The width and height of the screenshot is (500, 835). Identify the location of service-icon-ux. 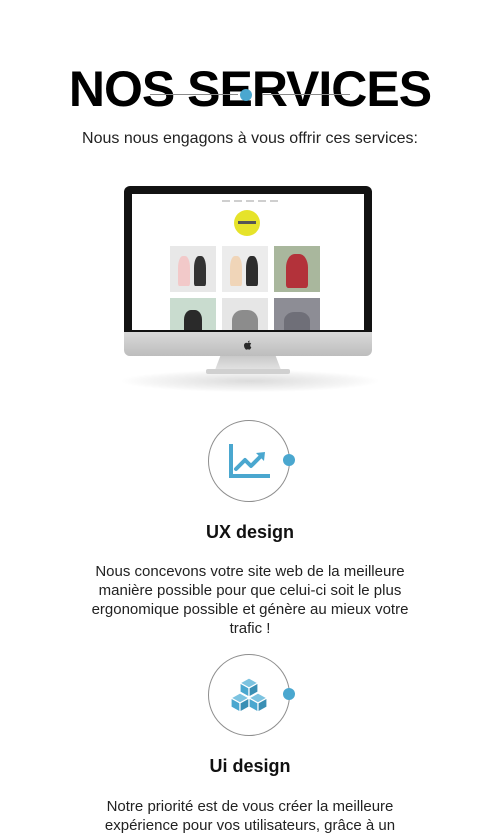
(251, 462).